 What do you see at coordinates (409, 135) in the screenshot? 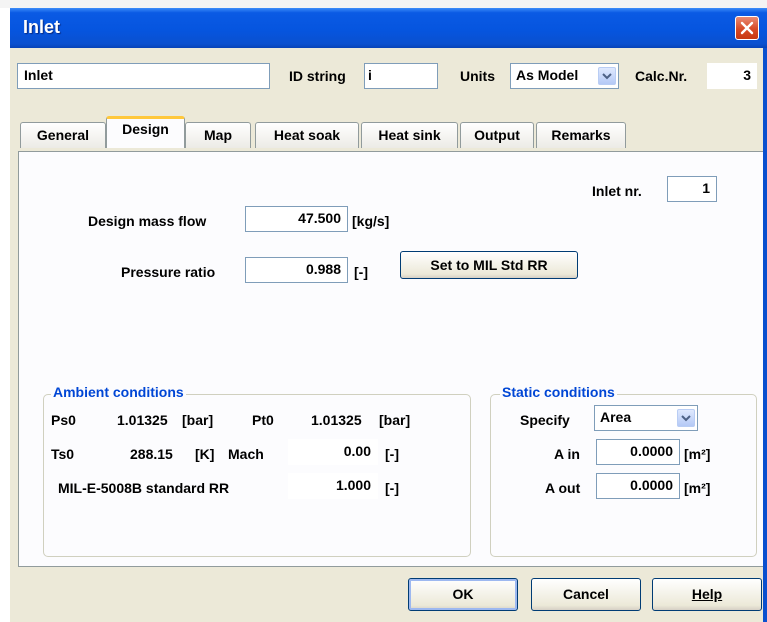
I see `tab-heat-sink: Heat sink` at bounding box center [409, 135].